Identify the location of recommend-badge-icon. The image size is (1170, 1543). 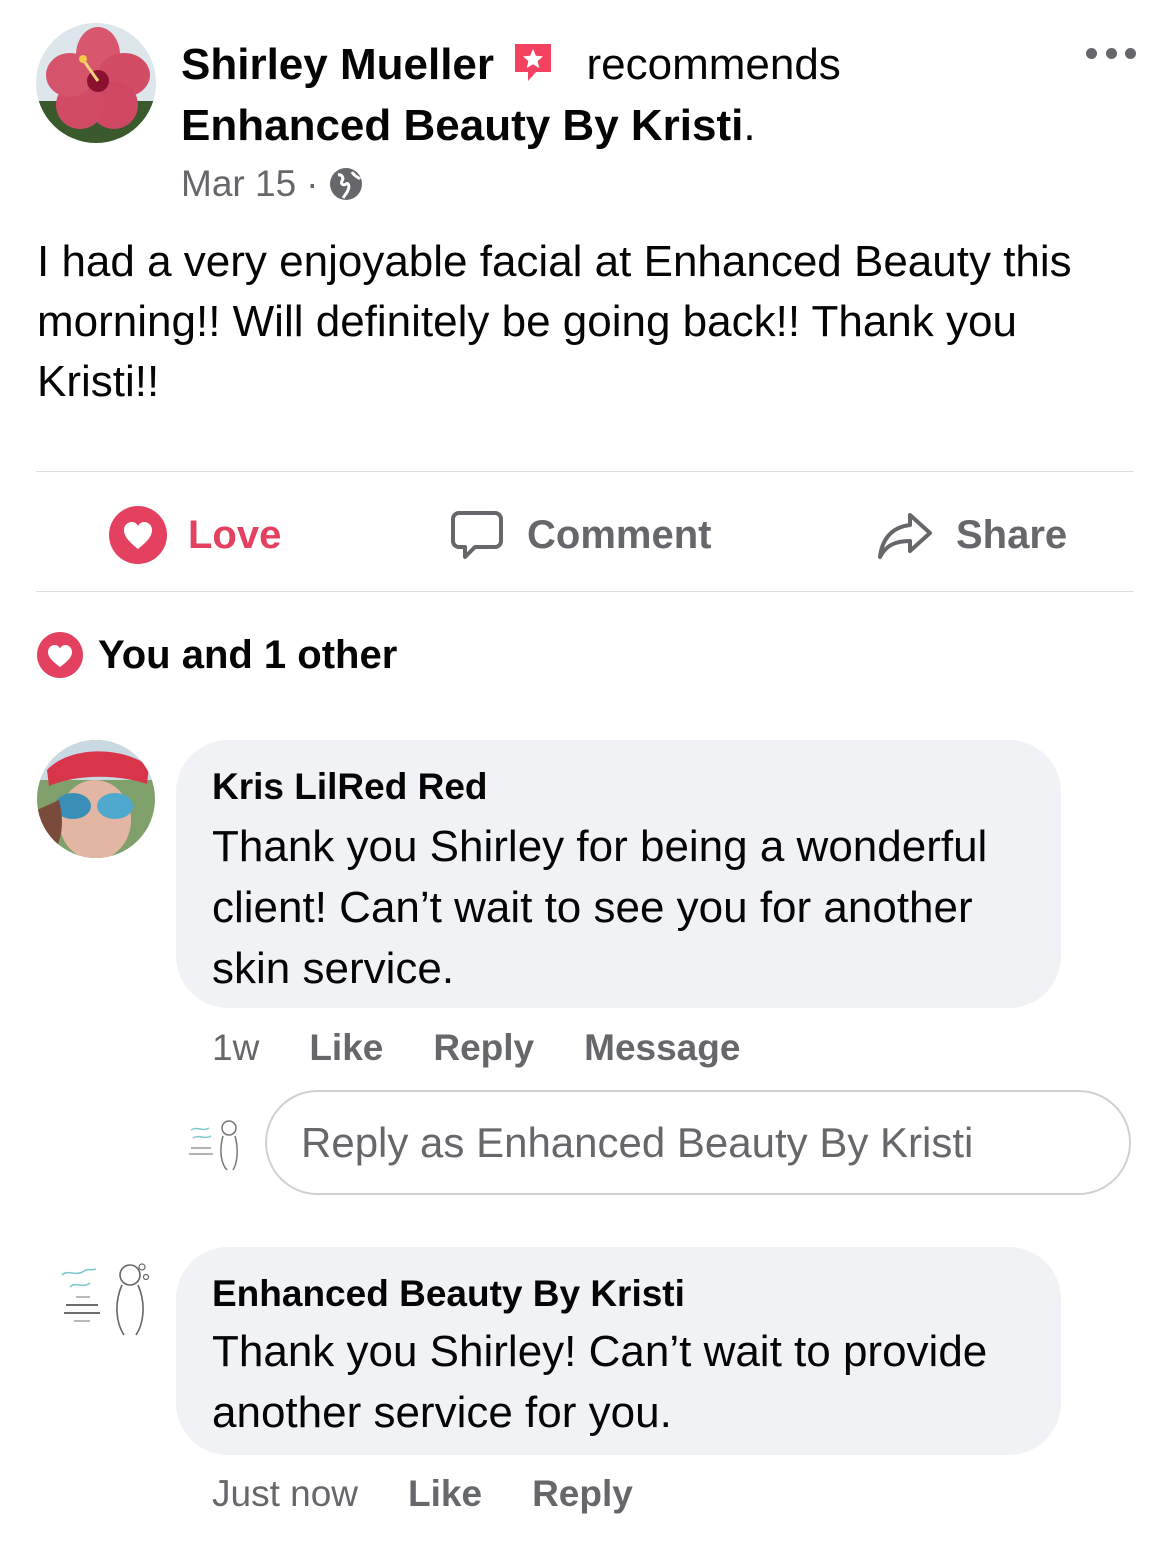
(533, 70).